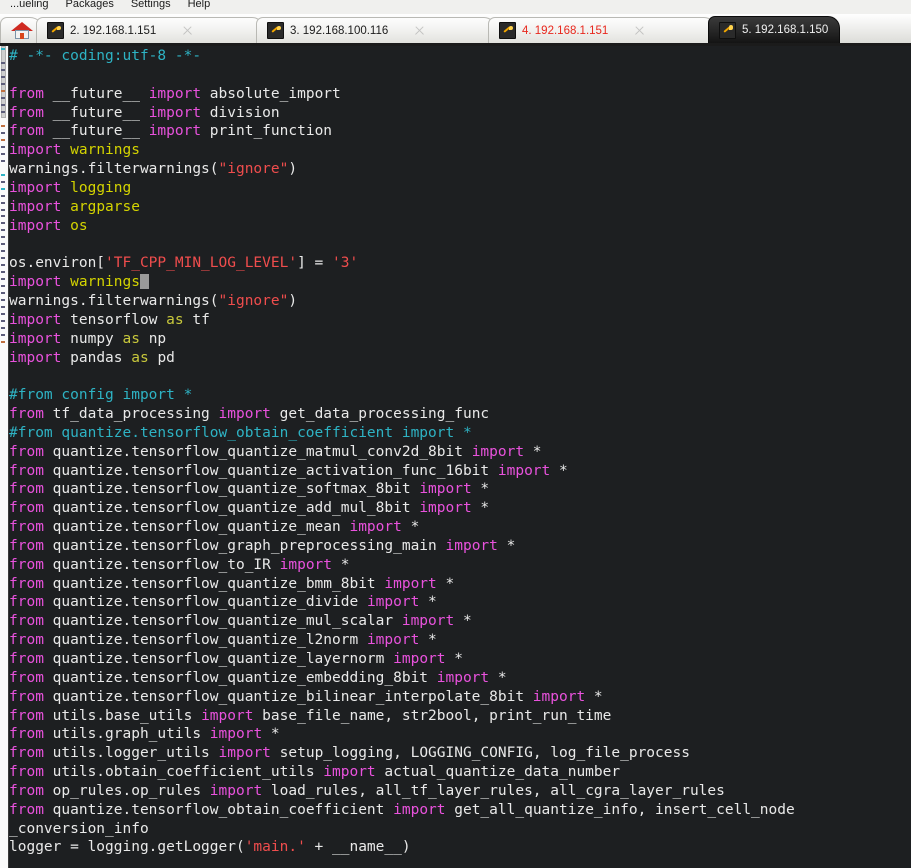  Describe the element at coordinates (101, 395) in the screenshot. I see `code-line: #from config import *` at that location.